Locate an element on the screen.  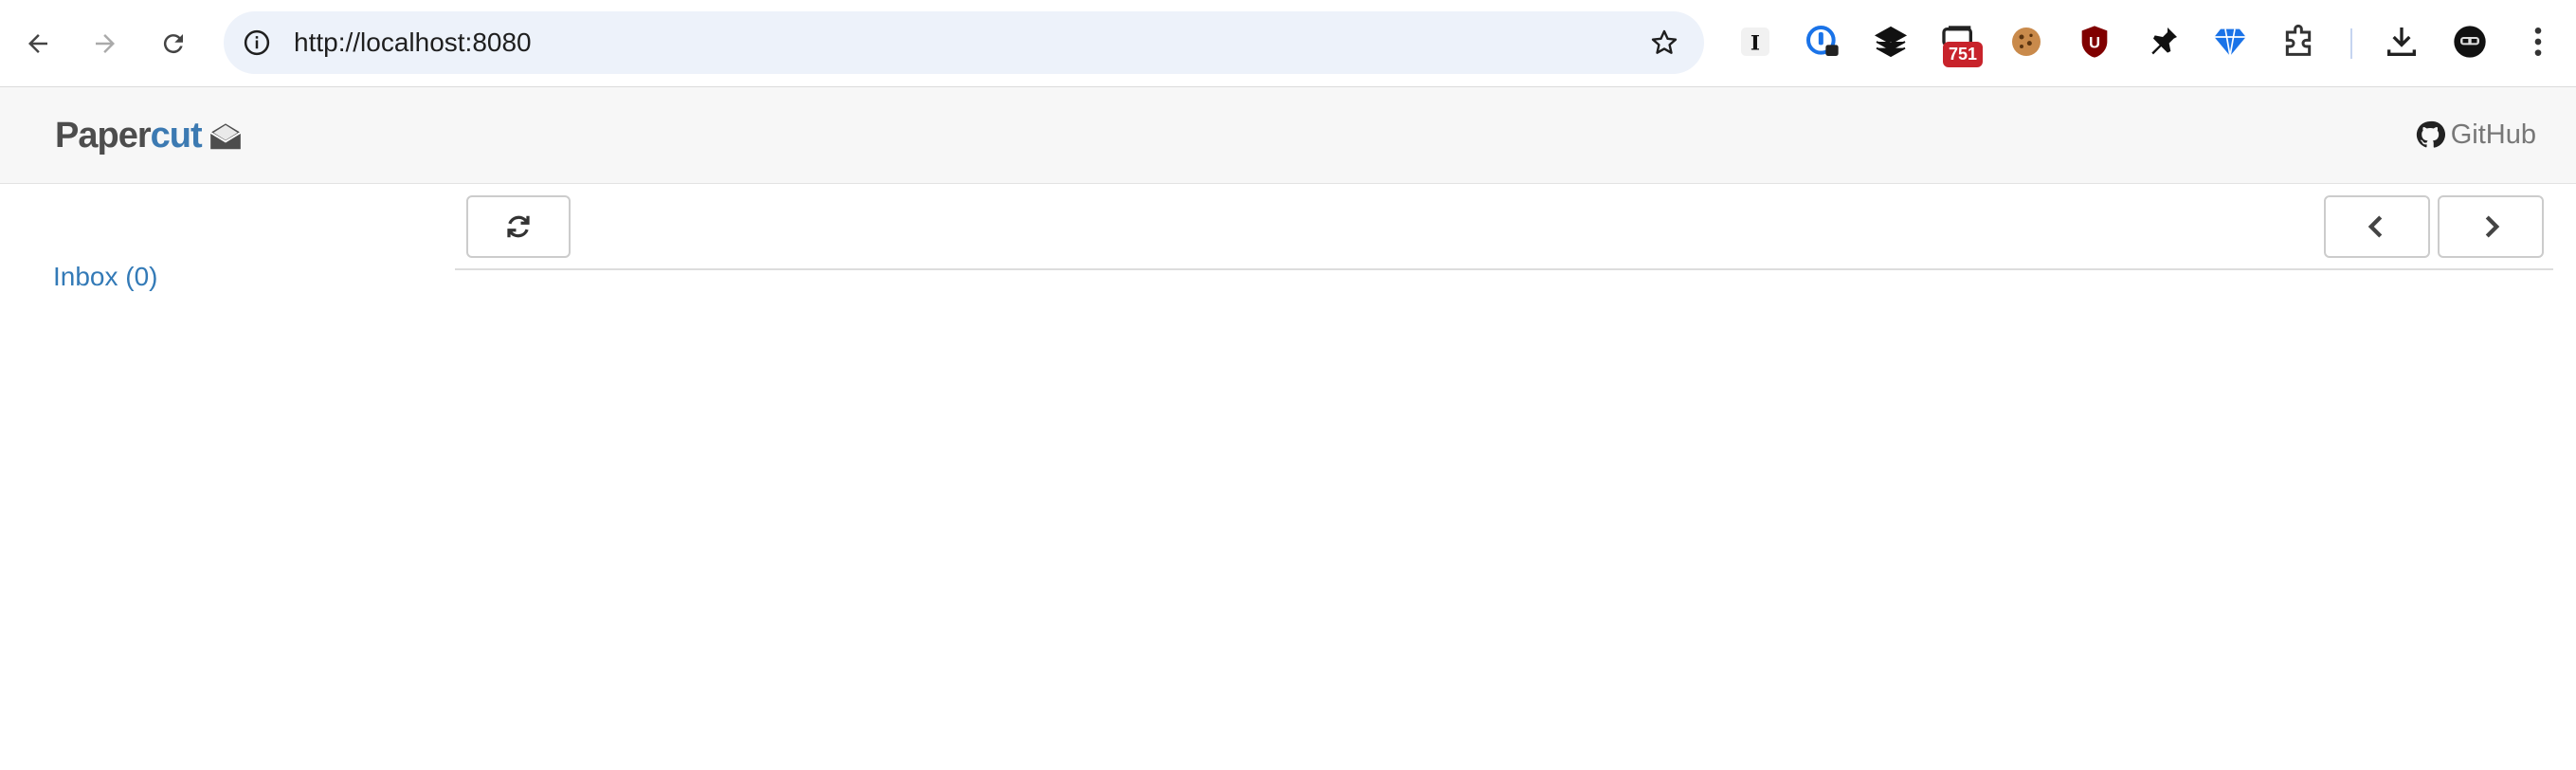
extension-badge: 751 is located at coordinates (1963, 54).